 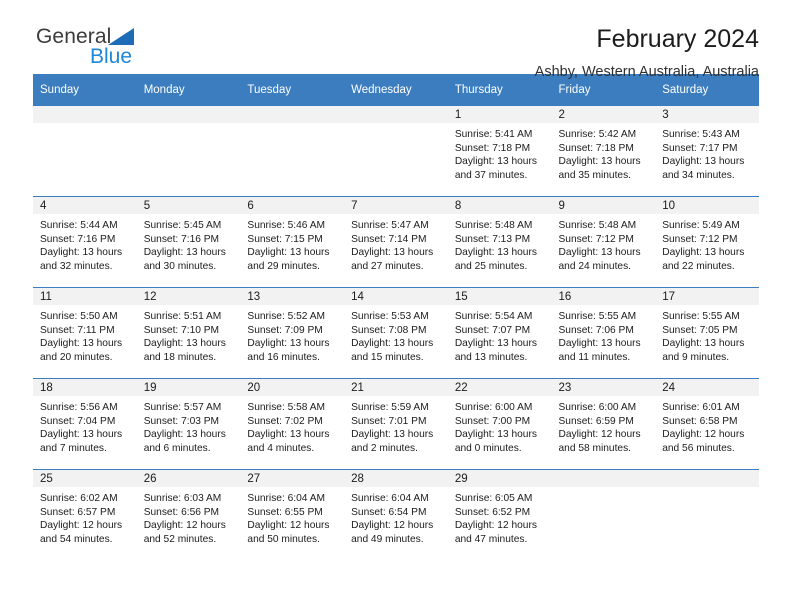 I want to click on sunrise-time: Sunrise: 5:48 AM, so click(x=597, y=225).